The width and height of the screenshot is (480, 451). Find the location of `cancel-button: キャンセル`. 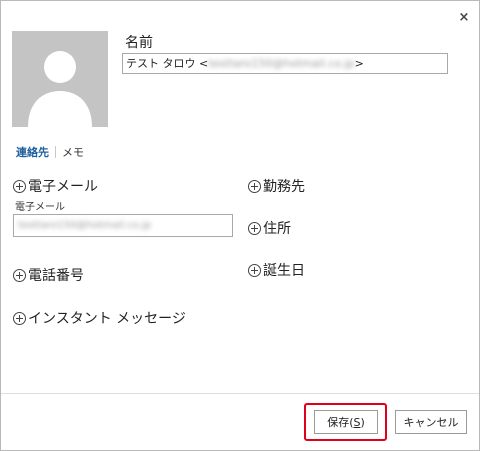

cancel-button: キャンセル is located at coordinates (431, 422).